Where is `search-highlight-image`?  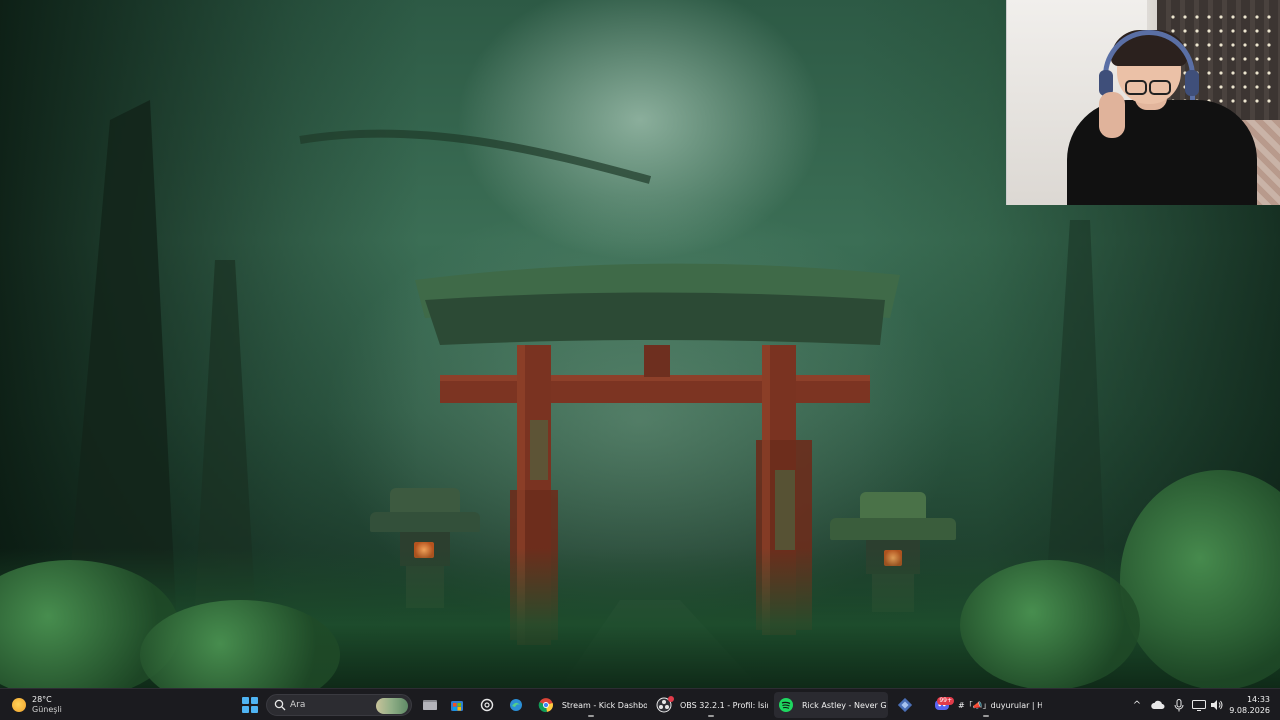
search-highlight-image is located at coordinates (392, 706).